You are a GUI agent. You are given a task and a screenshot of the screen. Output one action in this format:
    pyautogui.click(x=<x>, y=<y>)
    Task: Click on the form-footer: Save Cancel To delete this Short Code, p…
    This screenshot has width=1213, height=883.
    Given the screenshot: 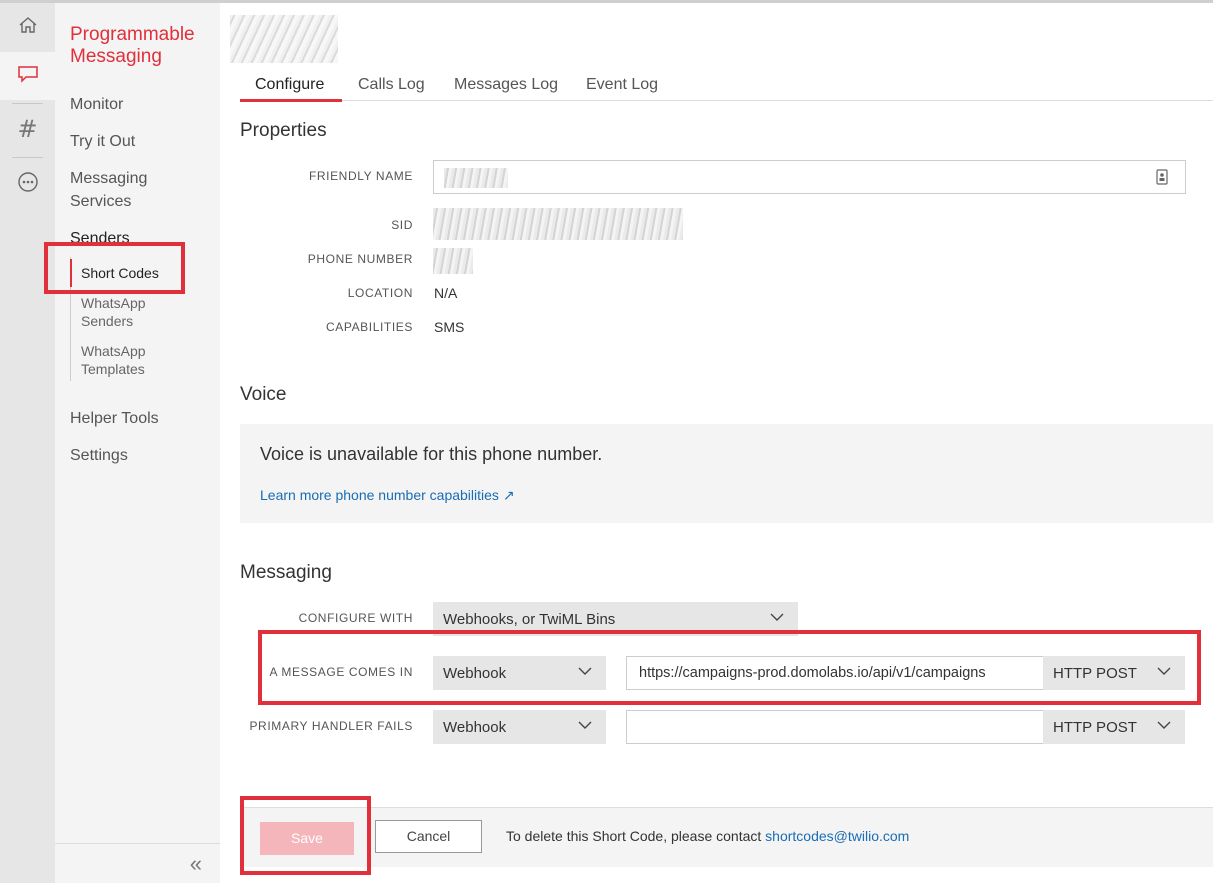 What is the action you would take?
    pyautogui.click(x=726, y=837)
    